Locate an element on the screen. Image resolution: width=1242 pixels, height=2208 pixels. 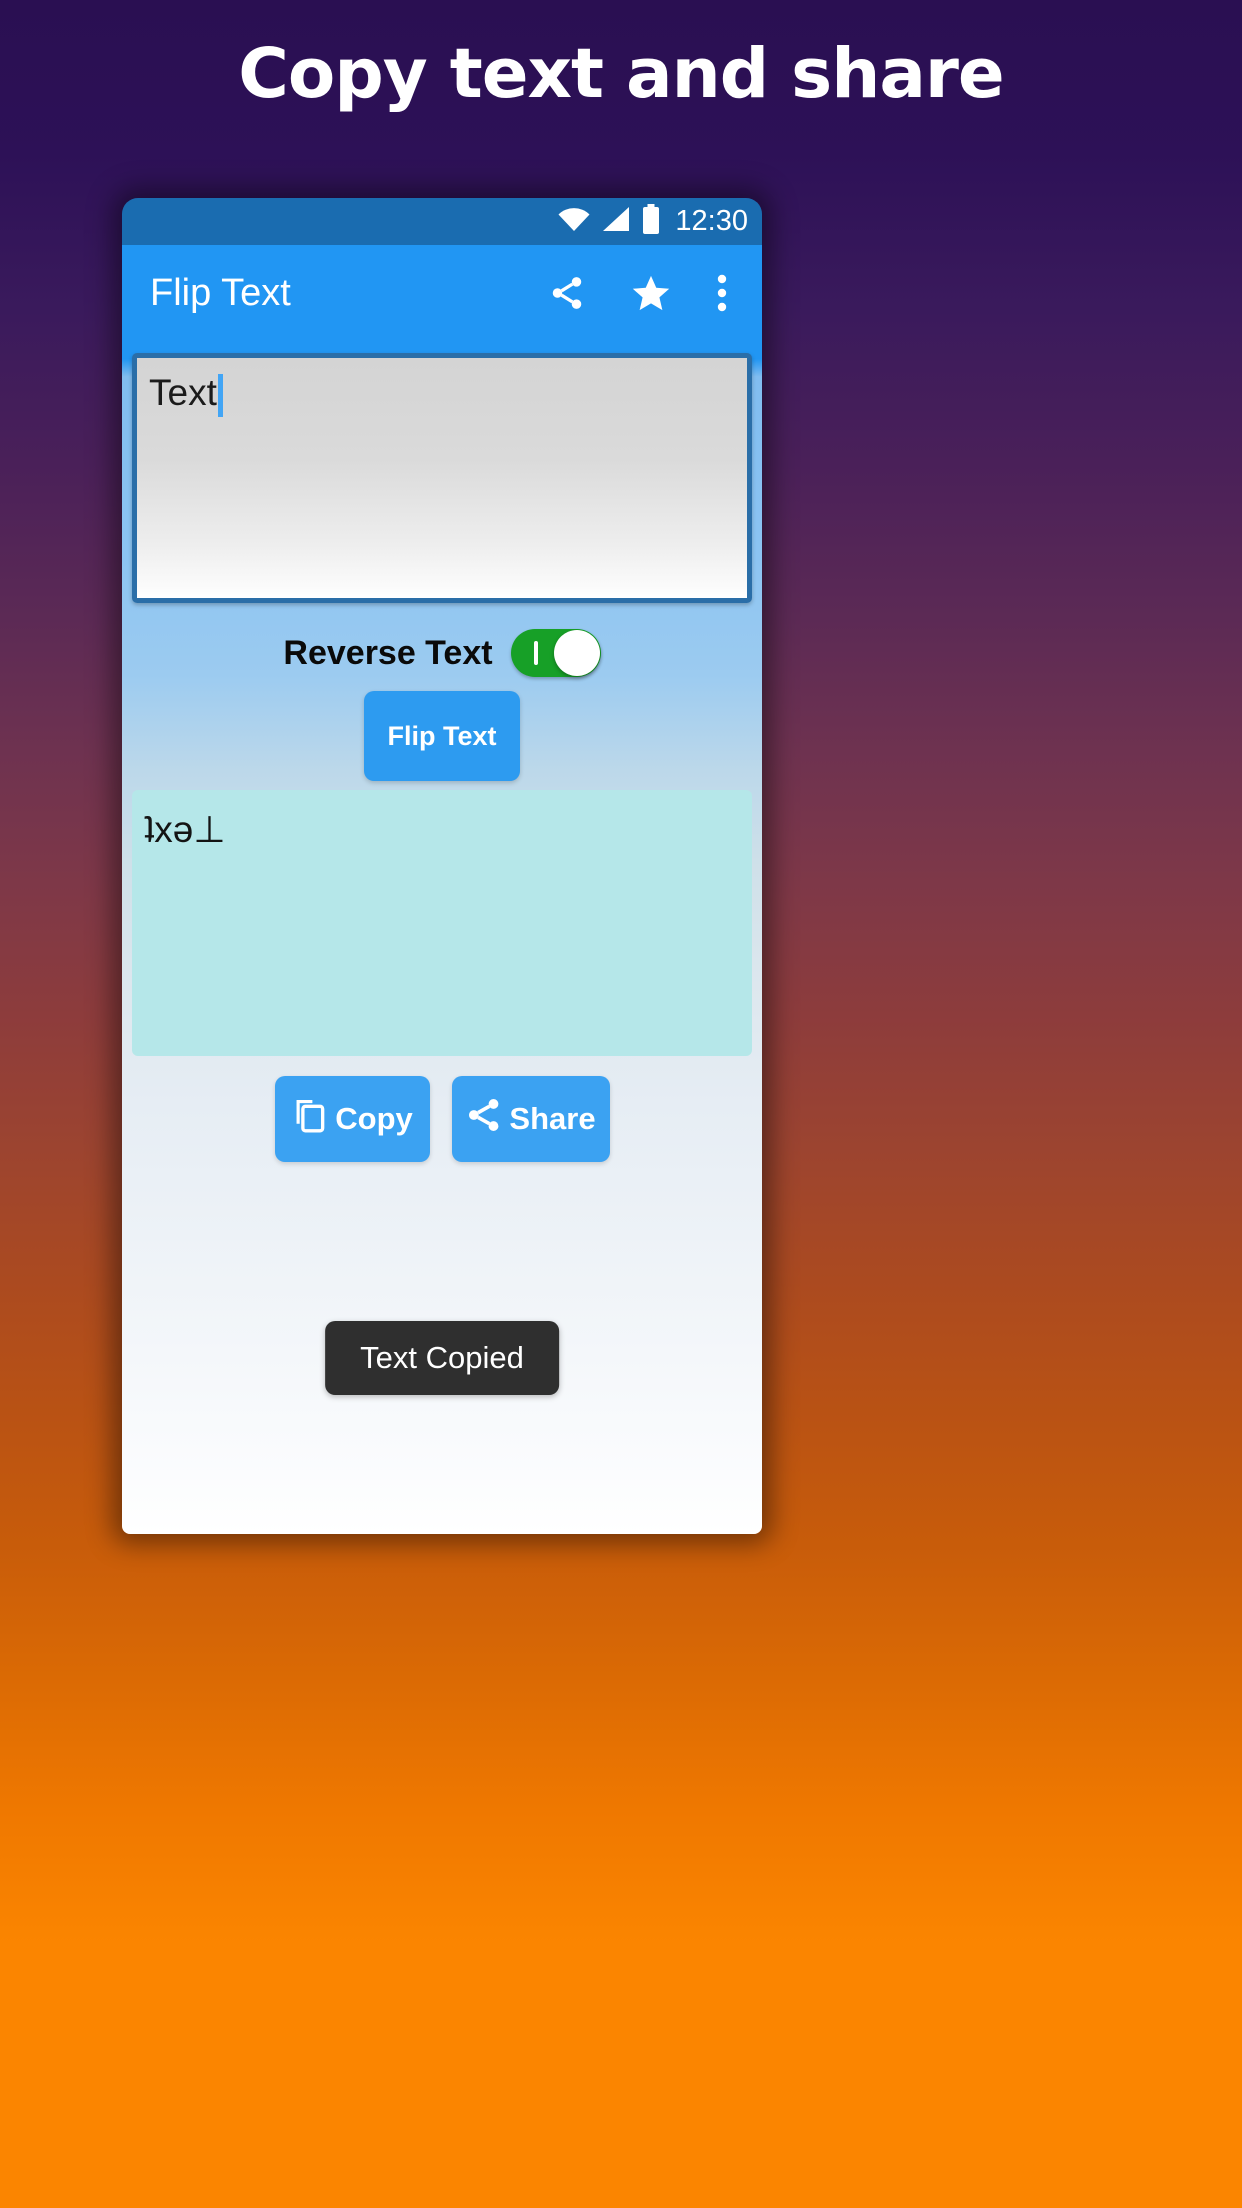
overflow-menu-icon is located at coordinates (722, 293).